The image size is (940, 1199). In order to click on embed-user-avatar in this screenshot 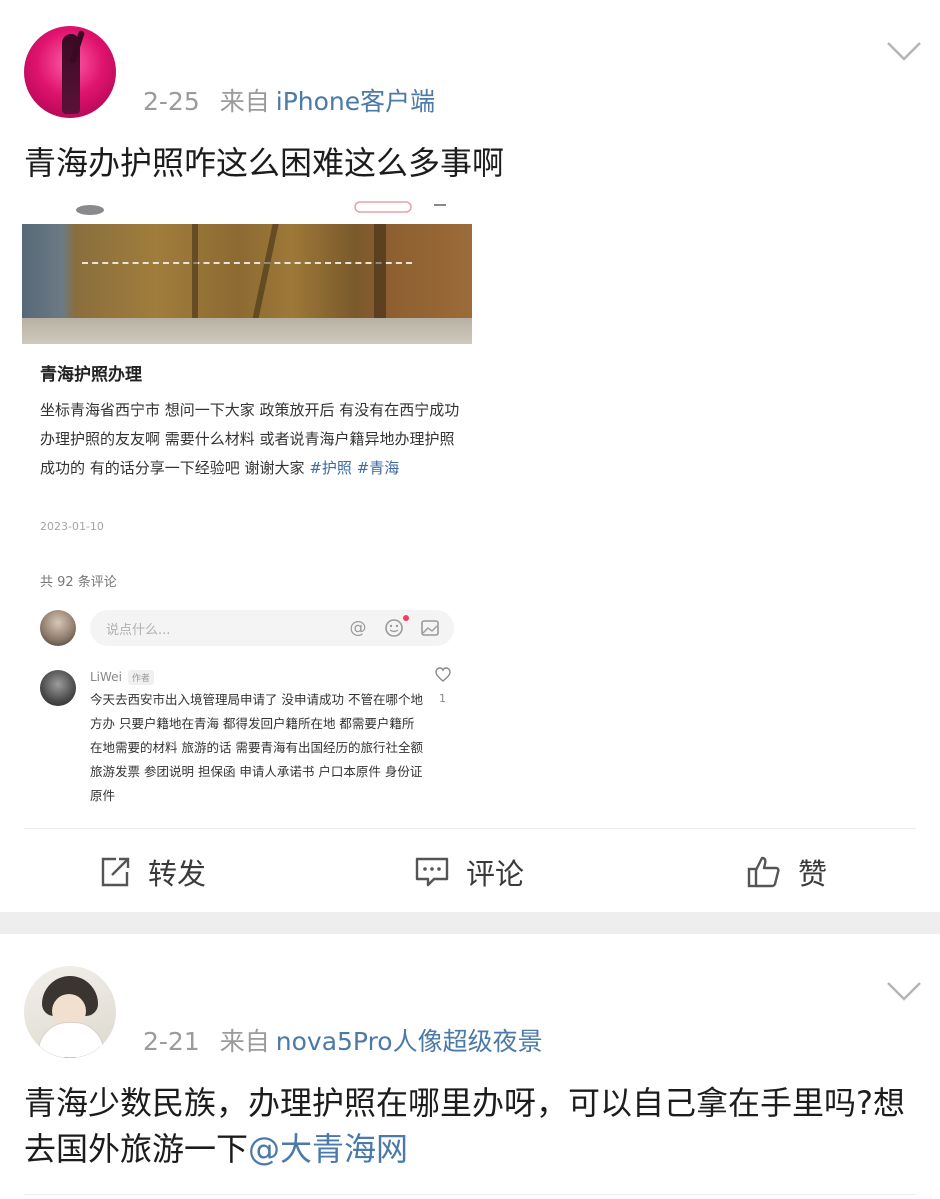, I will do `click(58, 628)`.